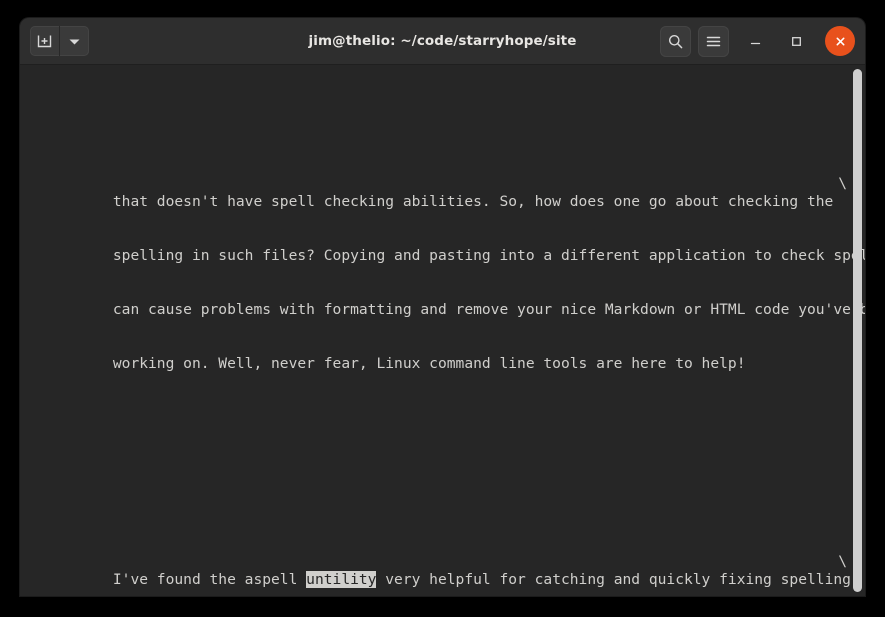 The width and height of the screenshot is (885, 617). I want to click on hamburger-menu-icon, so click(713, 41).